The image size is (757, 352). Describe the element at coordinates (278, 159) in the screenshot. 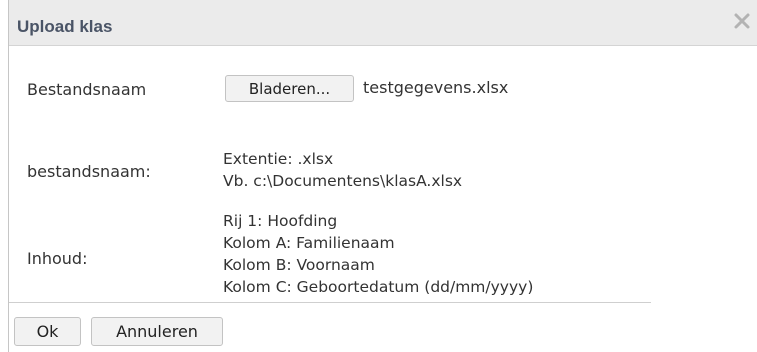

I see `extension-info: Extentie: .xlsx` at that location.